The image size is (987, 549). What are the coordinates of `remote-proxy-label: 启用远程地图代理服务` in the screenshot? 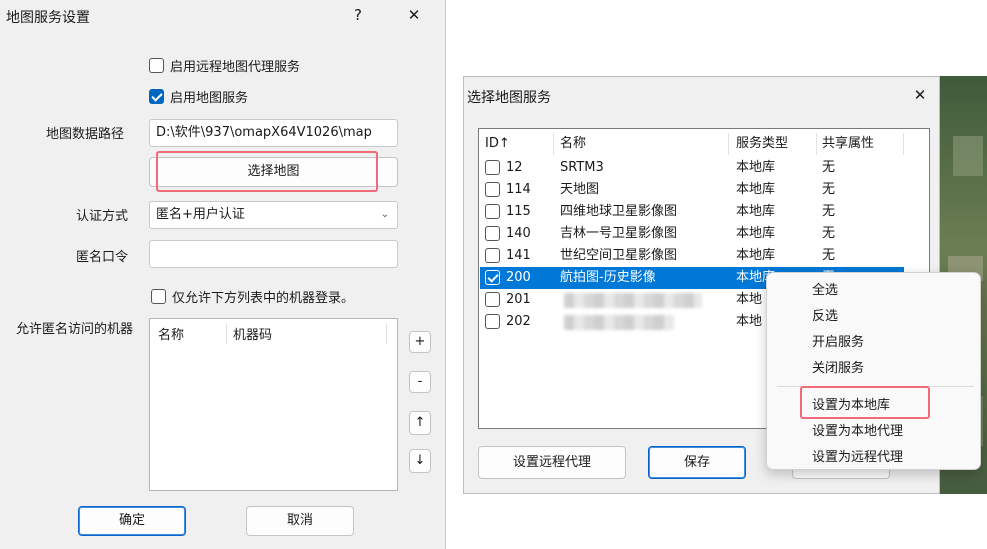 It's located at (235, 67).